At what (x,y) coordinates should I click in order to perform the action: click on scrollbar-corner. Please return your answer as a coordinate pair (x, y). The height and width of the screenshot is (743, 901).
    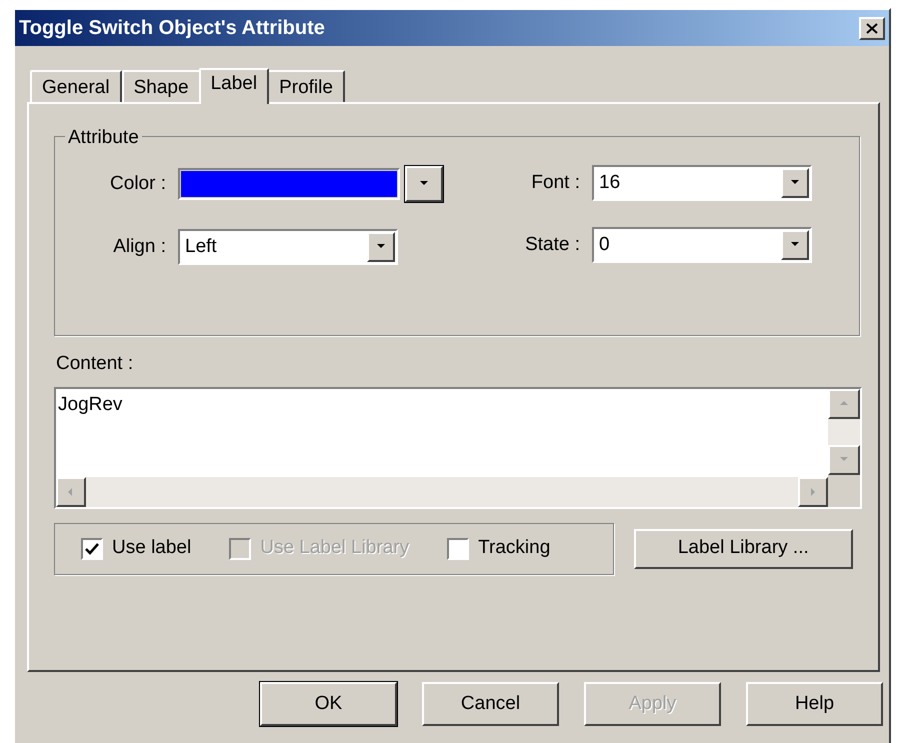
    Looking at the image, I should click on (844, 490).